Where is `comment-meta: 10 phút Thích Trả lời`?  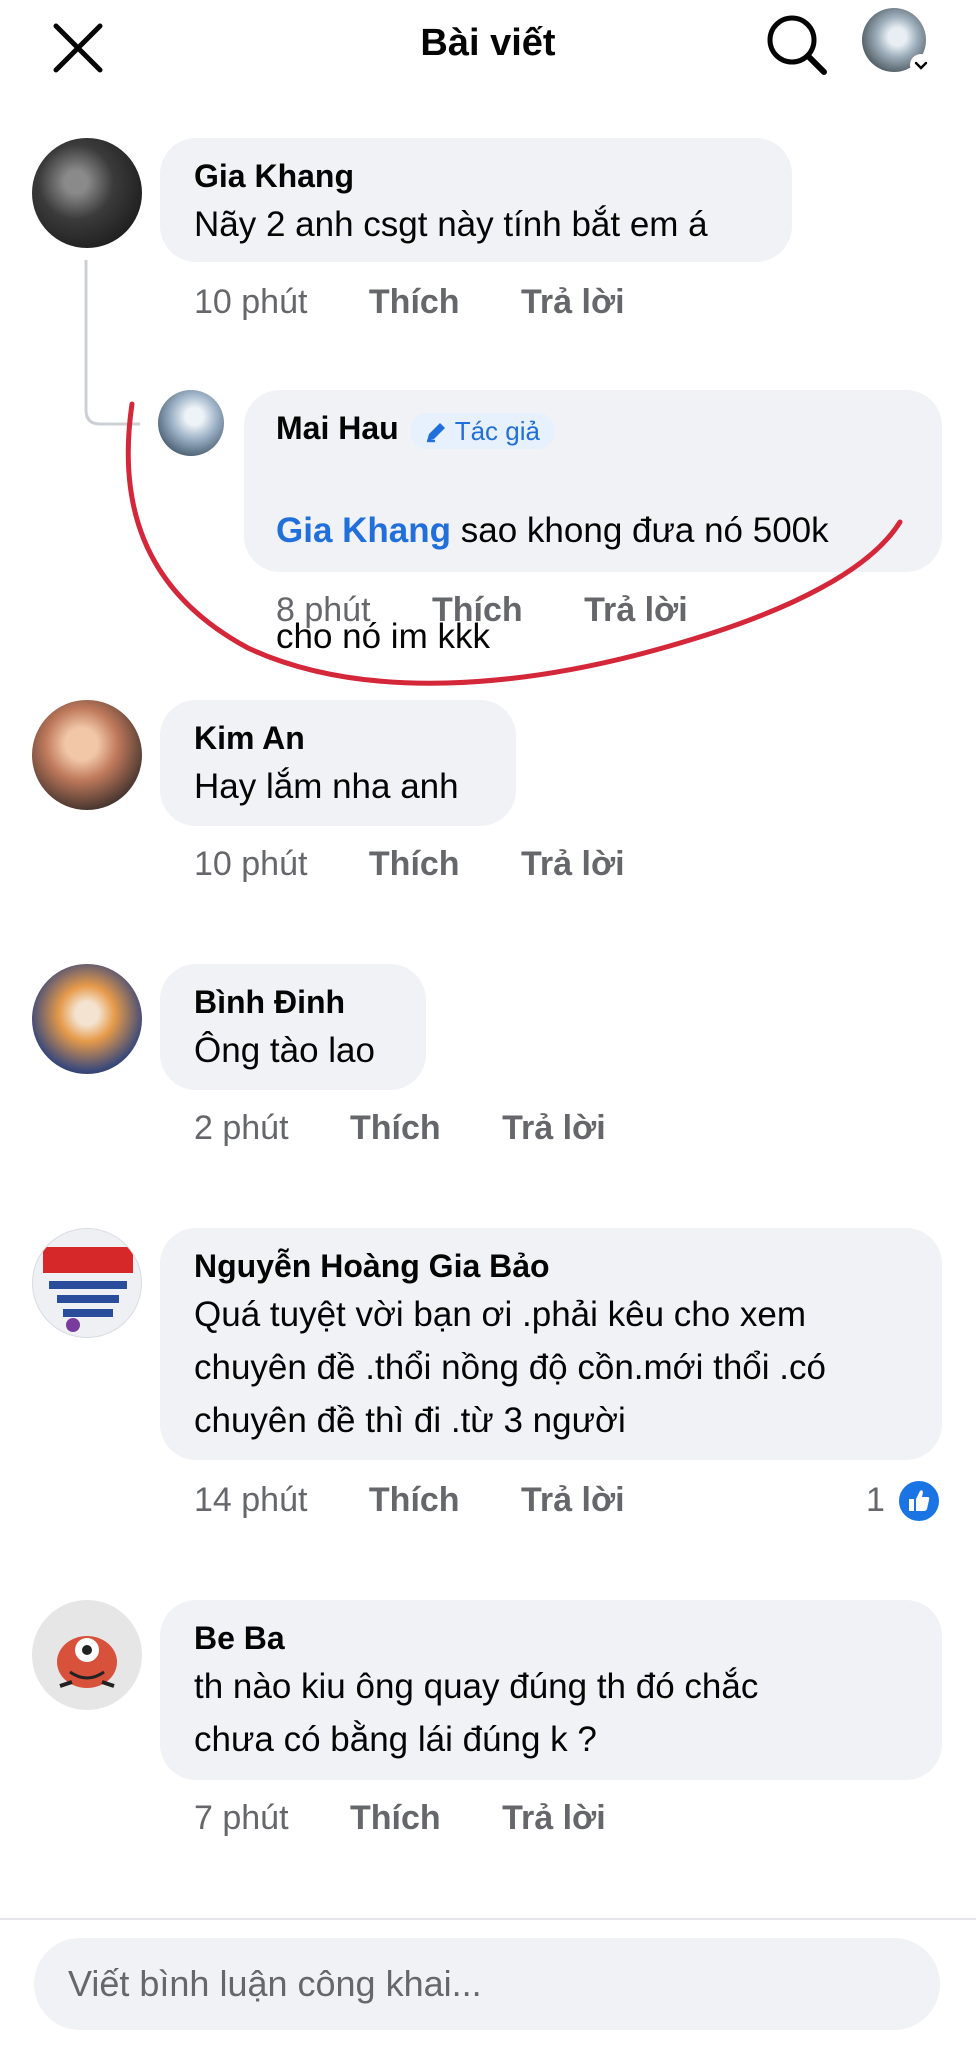 comment-meta: 10 phút Thích Trả lời is located at coordinates (409, 864).